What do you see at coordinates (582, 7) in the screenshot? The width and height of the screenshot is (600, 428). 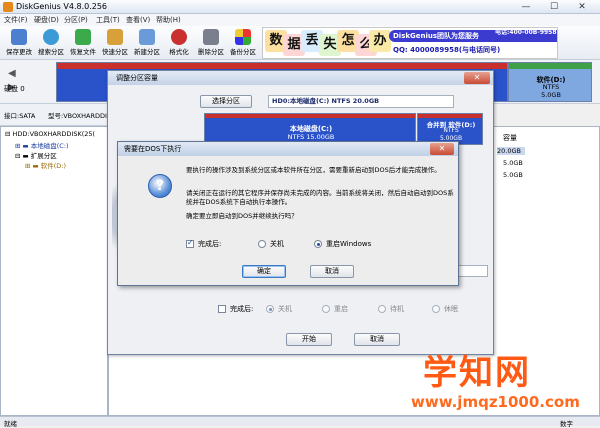 I see `close-button: ✕` at bounding box center [582, 7].